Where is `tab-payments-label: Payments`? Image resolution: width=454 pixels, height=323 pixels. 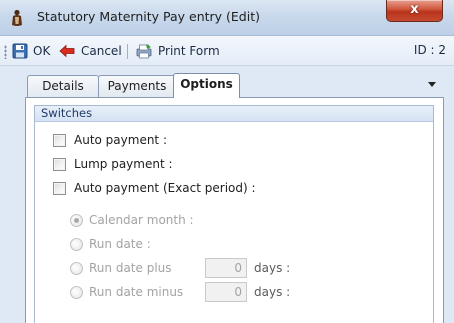 tab-payments-label: Payments is located at coordinates (137, 86).